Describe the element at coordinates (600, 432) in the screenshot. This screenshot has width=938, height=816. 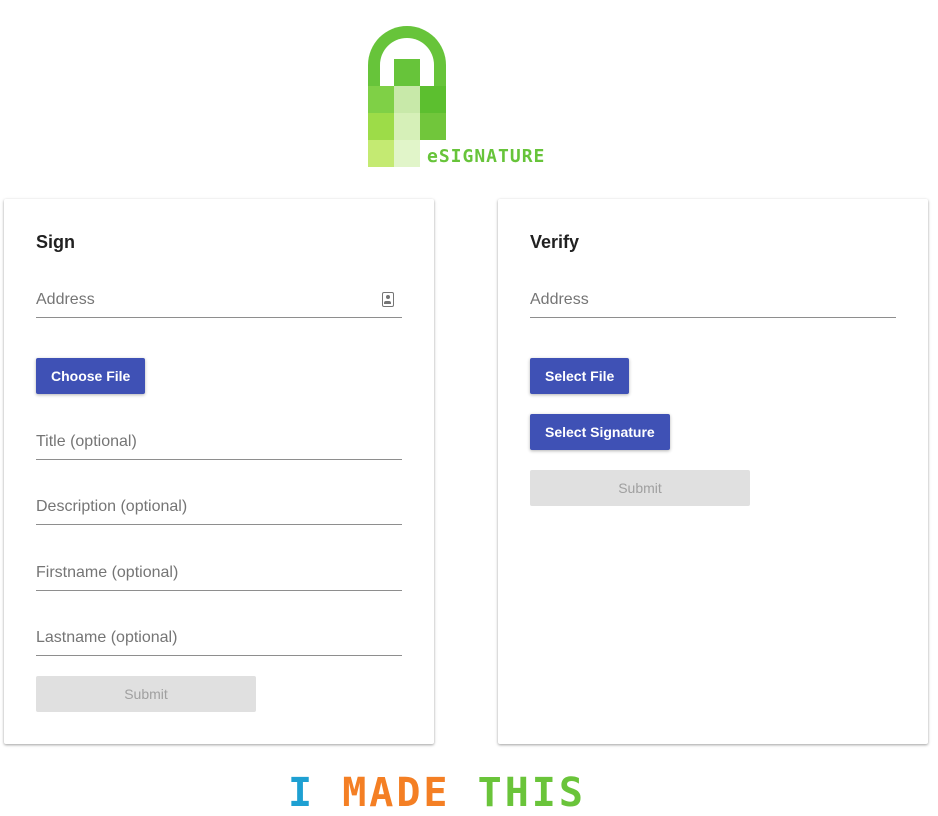
I see `select-signature-button: Select Signature` at that location.